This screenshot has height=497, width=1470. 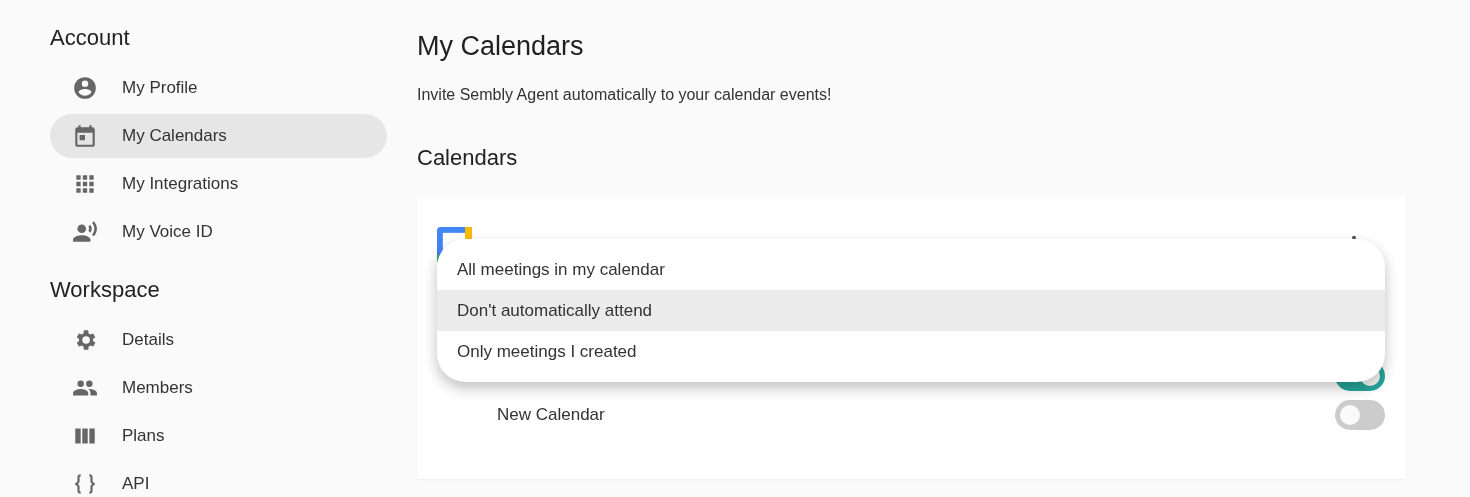 What do you see at coordinates (501, 46) in the screenshot?
I see `page-title: My Calendars` at bounding box center [501, 46].